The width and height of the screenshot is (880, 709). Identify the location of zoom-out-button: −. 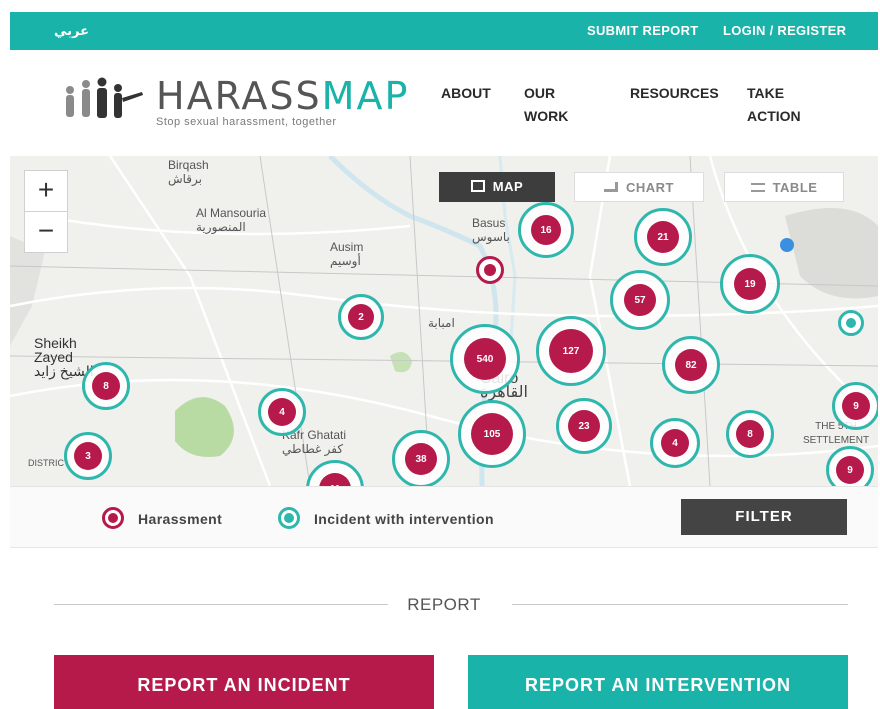
(46, 232).